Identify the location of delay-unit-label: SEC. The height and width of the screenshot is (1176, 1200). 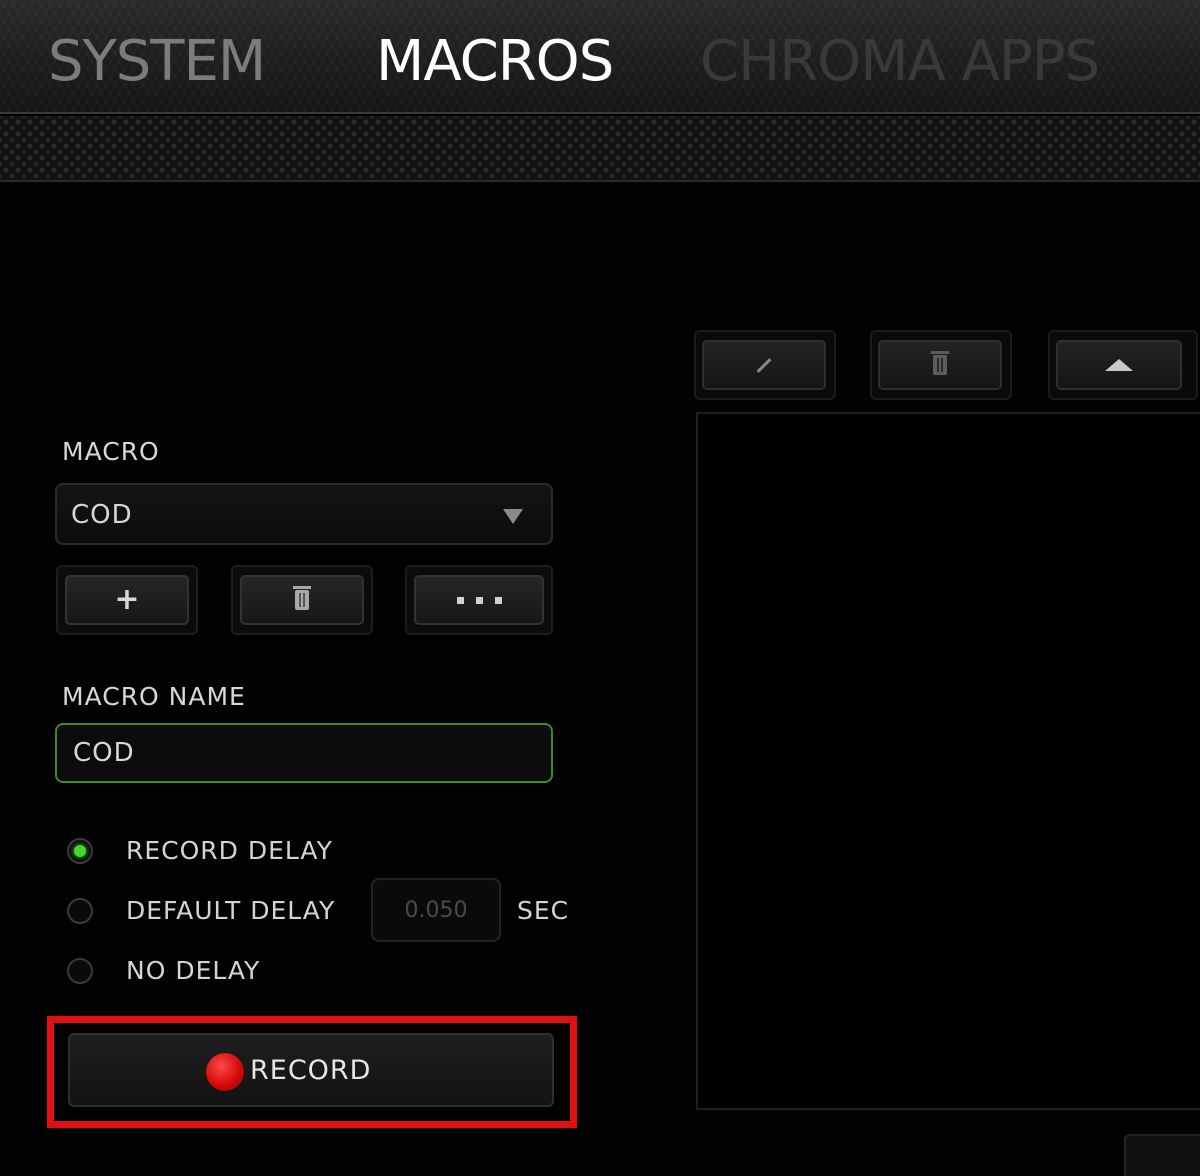
(543, 910).